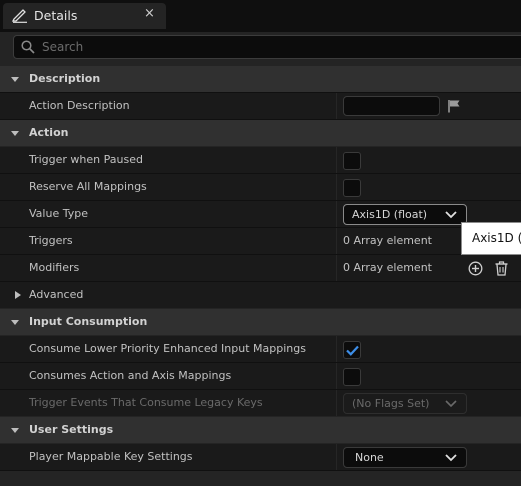 This screenshot has width=521, height=486. What do you see at coordinates (352, 161) in the screenshot?
I see `trigger-when-paused-checkbox` at bounding box center [352, 161].